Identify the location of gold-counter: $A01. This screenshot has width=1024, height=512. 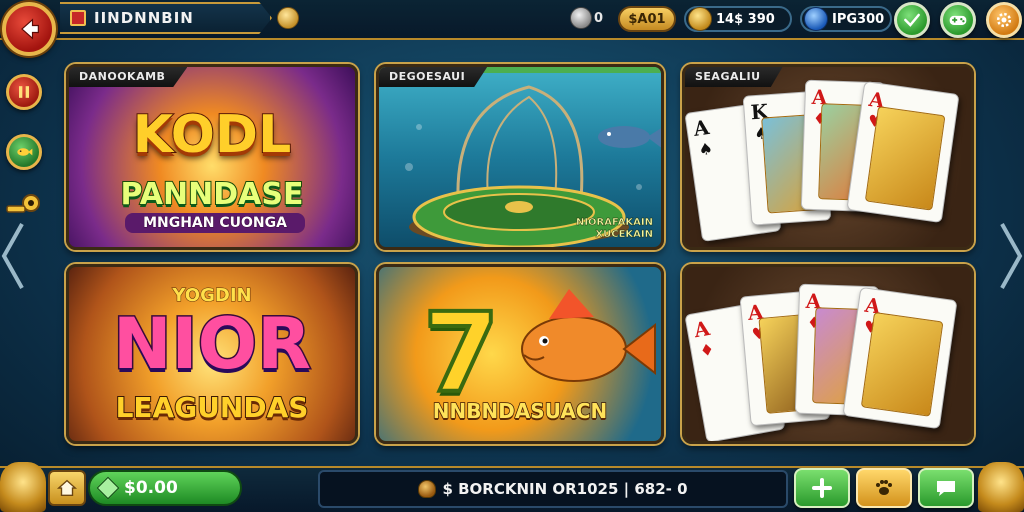
(647, 19).